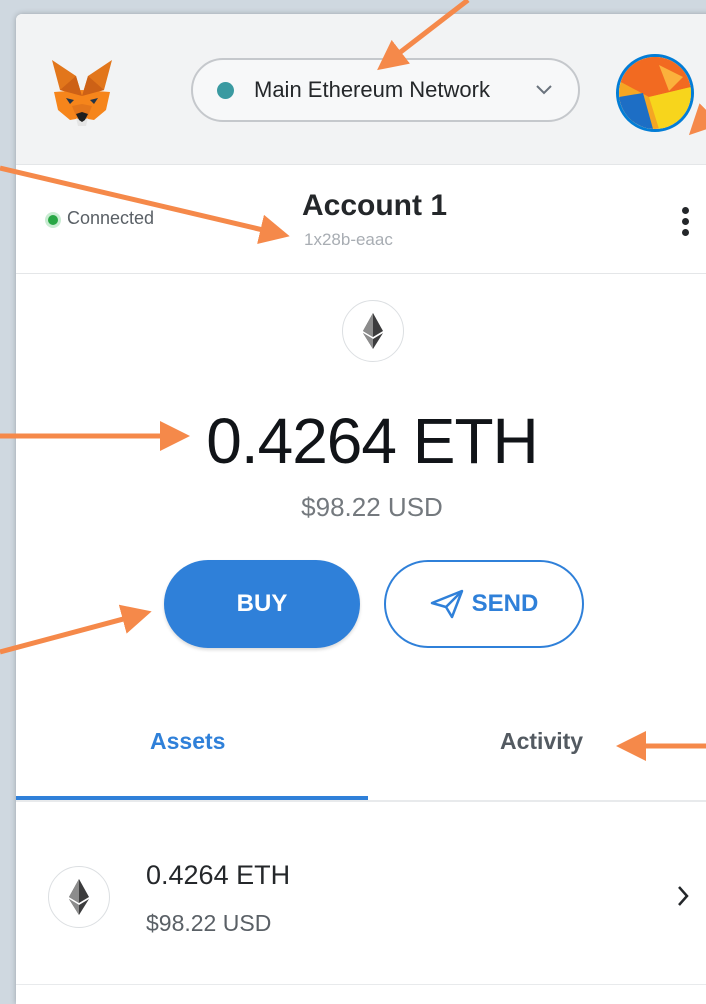  Describe the element at coordinates (683, 896) in the screenshot. I see `chevron-right-icon` at that location.